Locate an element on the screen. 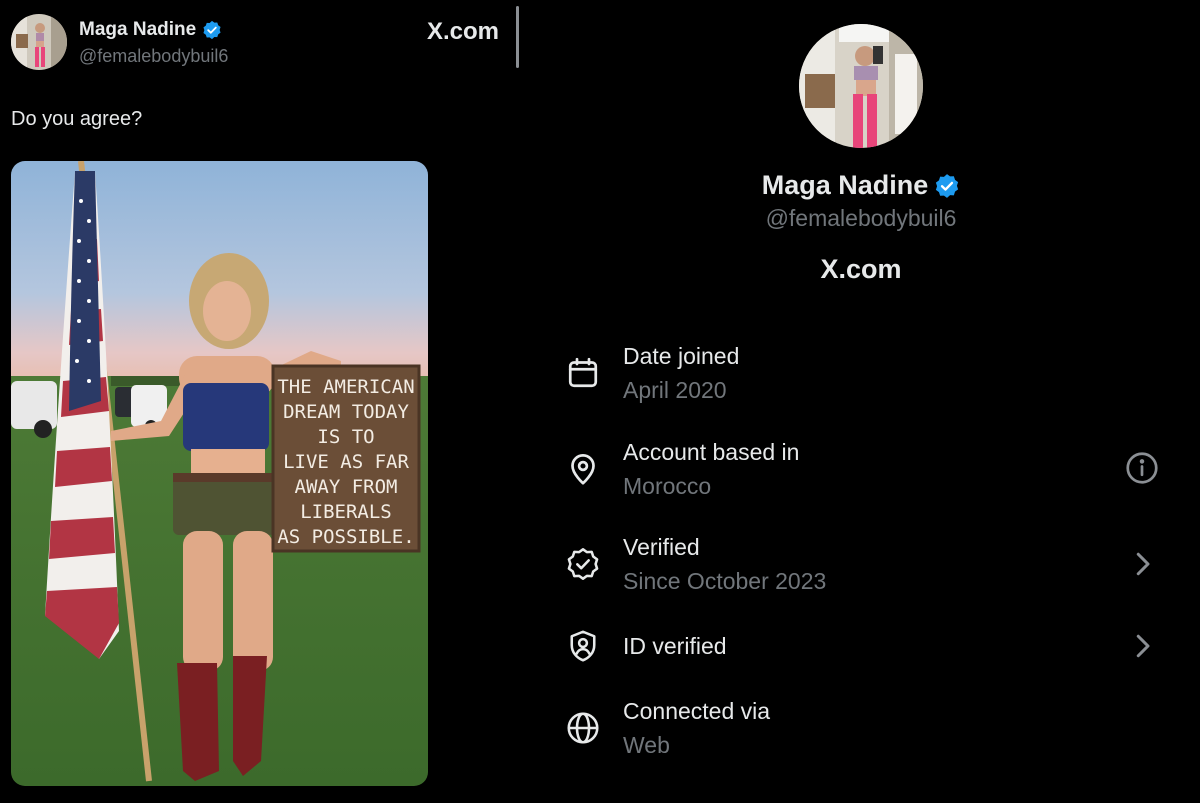  tweet-author-handle: @femalebodybuil6 is located at coordinates (153, 56).